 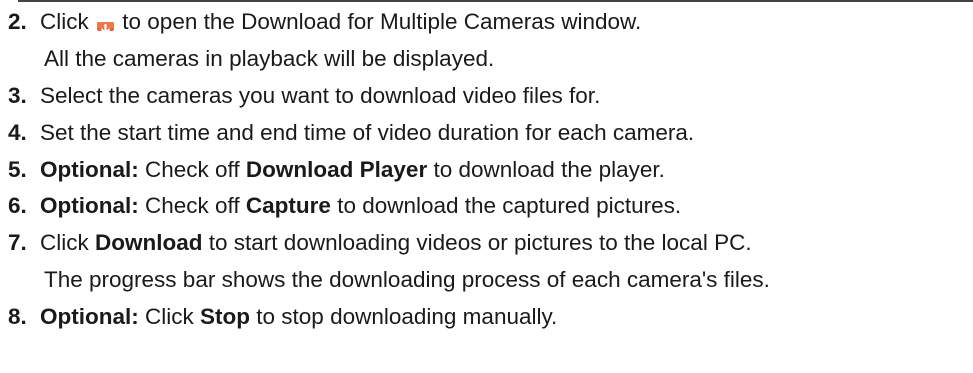 I want to click on step-number: 2., so click(x=17, y=21).